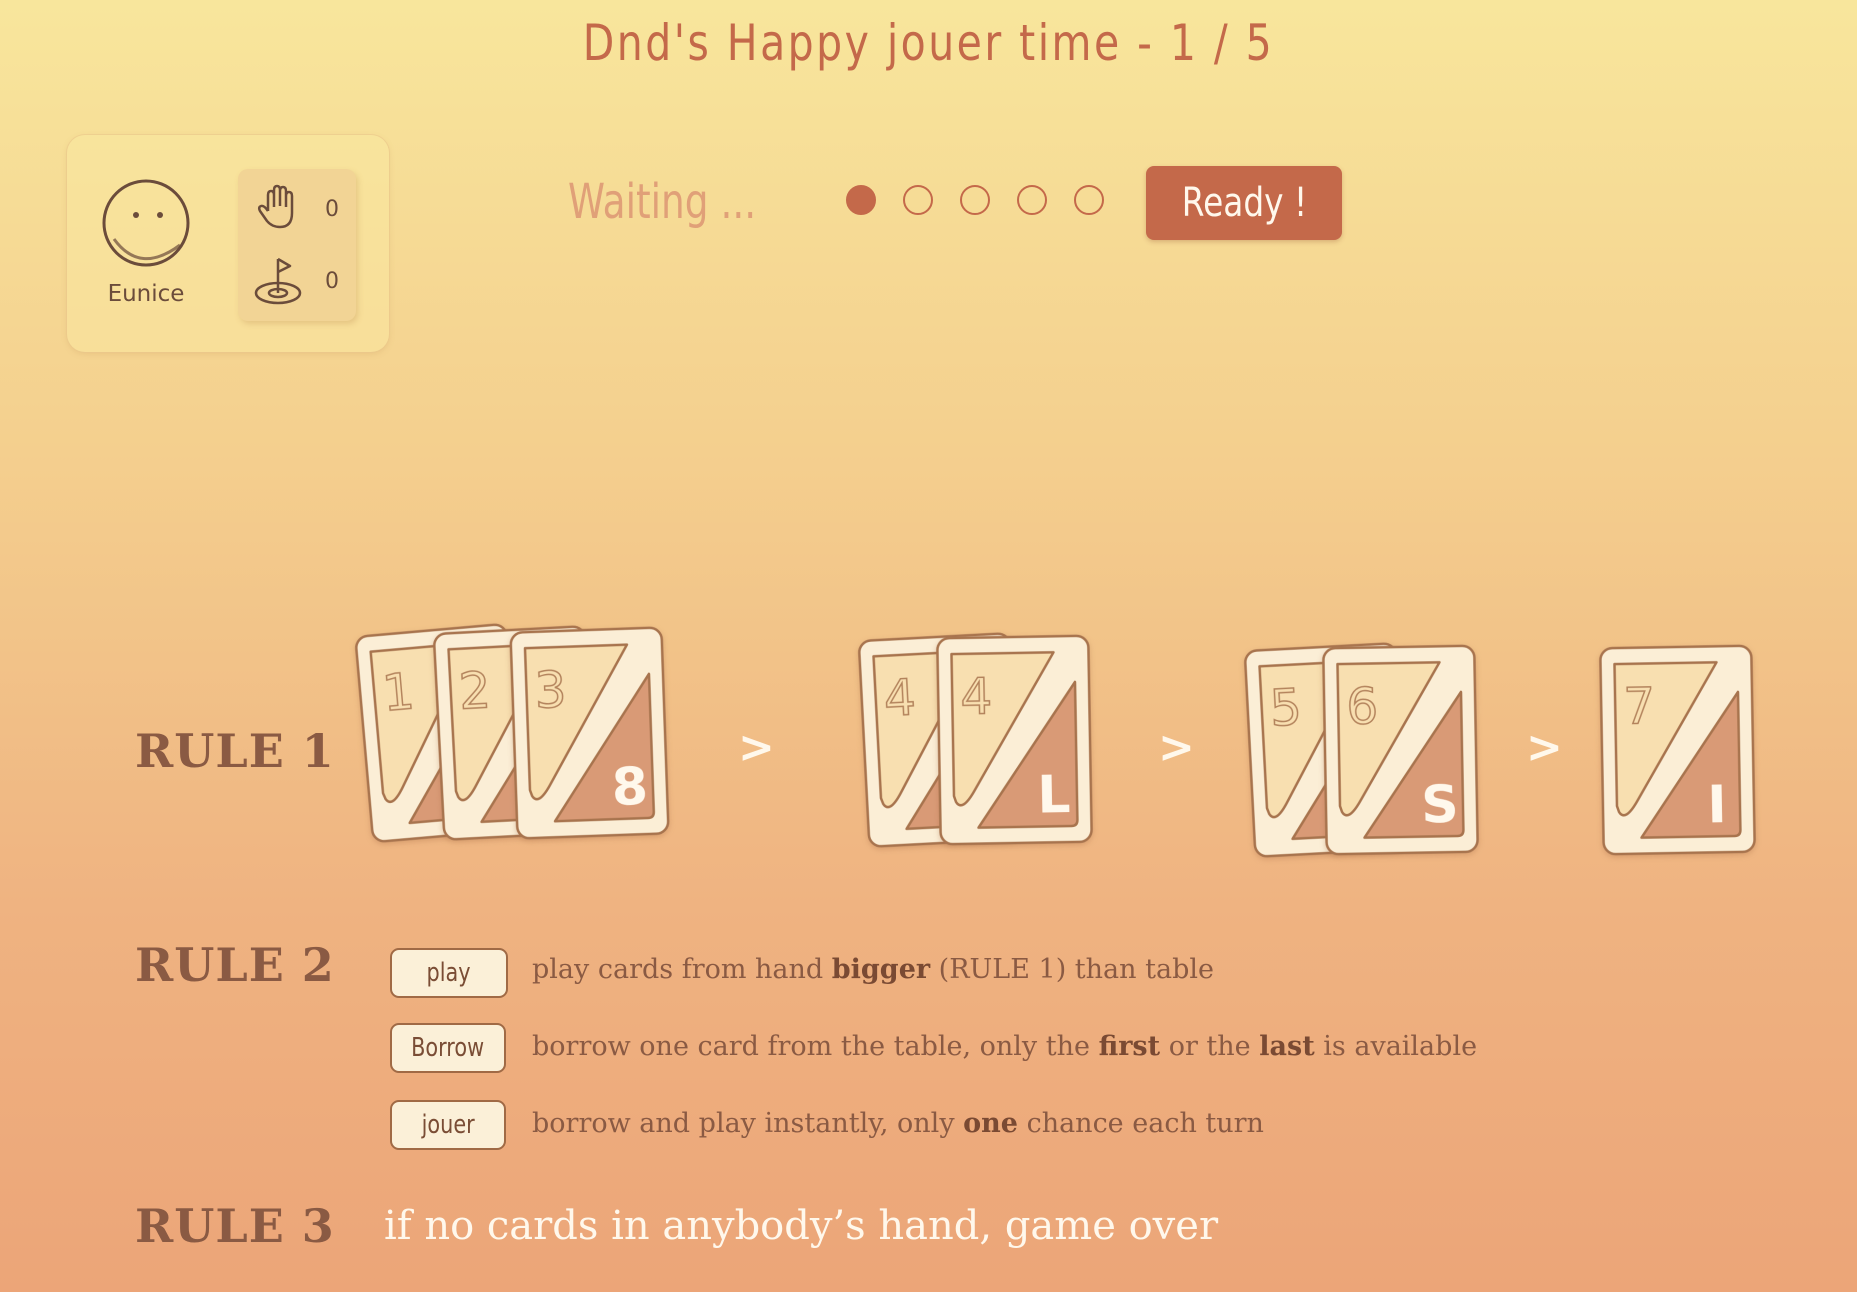 The image size is (1857, 1292). What do you see at coordinates (228, 243) in the screenshot?
I see `player-panel: Eunice 0 0` at bounding box center [228, 243].